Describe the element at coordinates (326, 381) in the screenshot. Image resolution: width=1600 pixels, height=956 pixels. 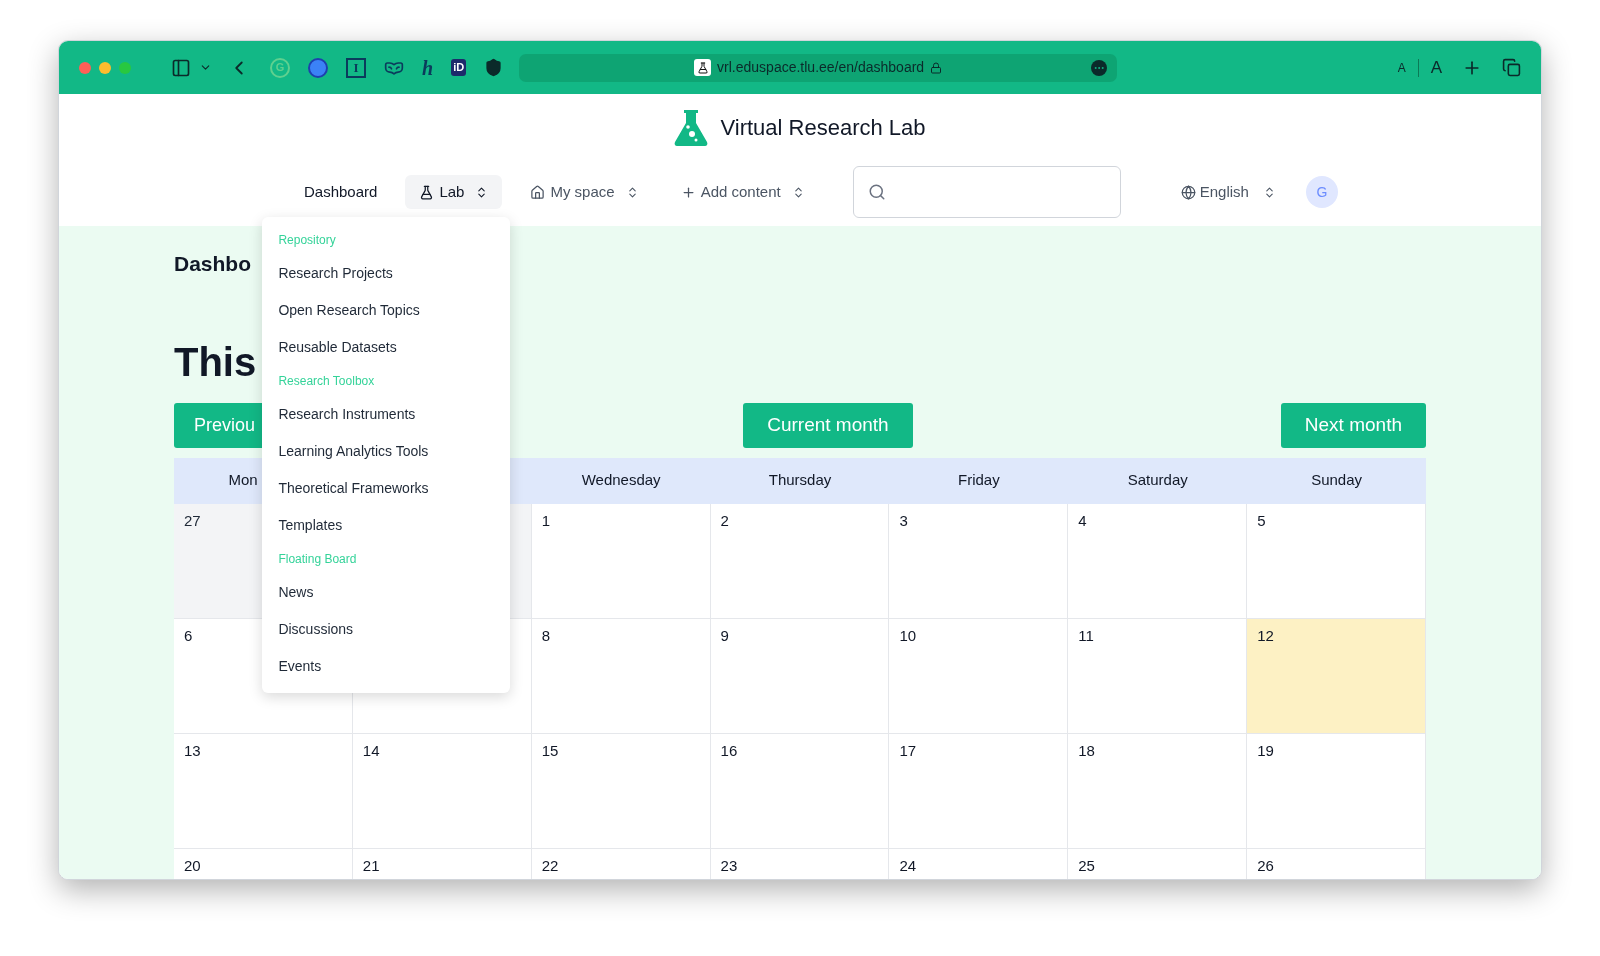
I see `menu-section-heading: Research Toolbox` at that location.